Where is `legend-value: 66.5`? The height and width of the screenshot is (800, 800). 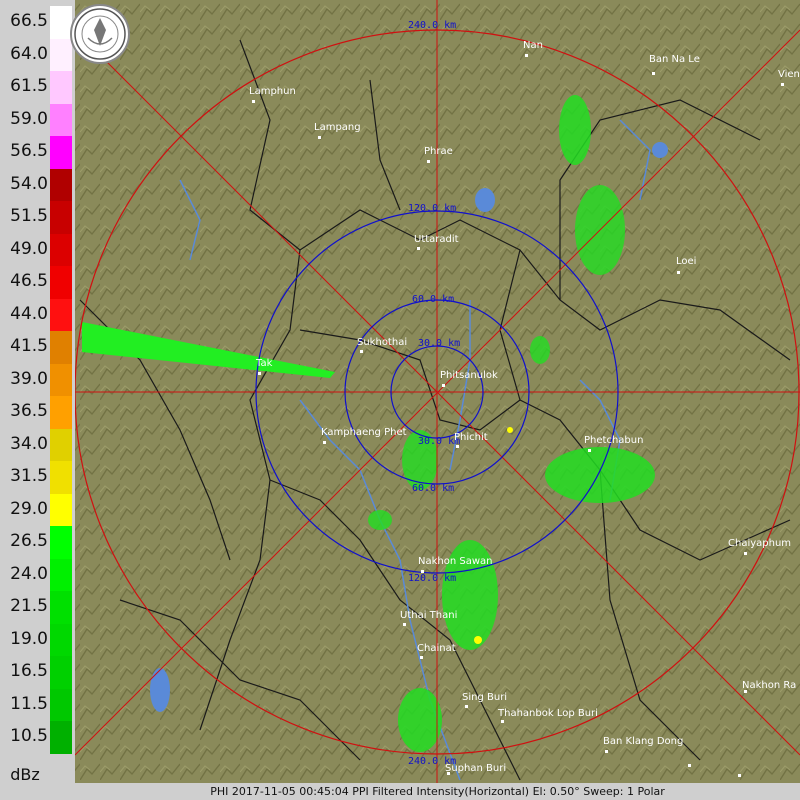 legend-value: 66.5 is located at coordinates (29, 21).